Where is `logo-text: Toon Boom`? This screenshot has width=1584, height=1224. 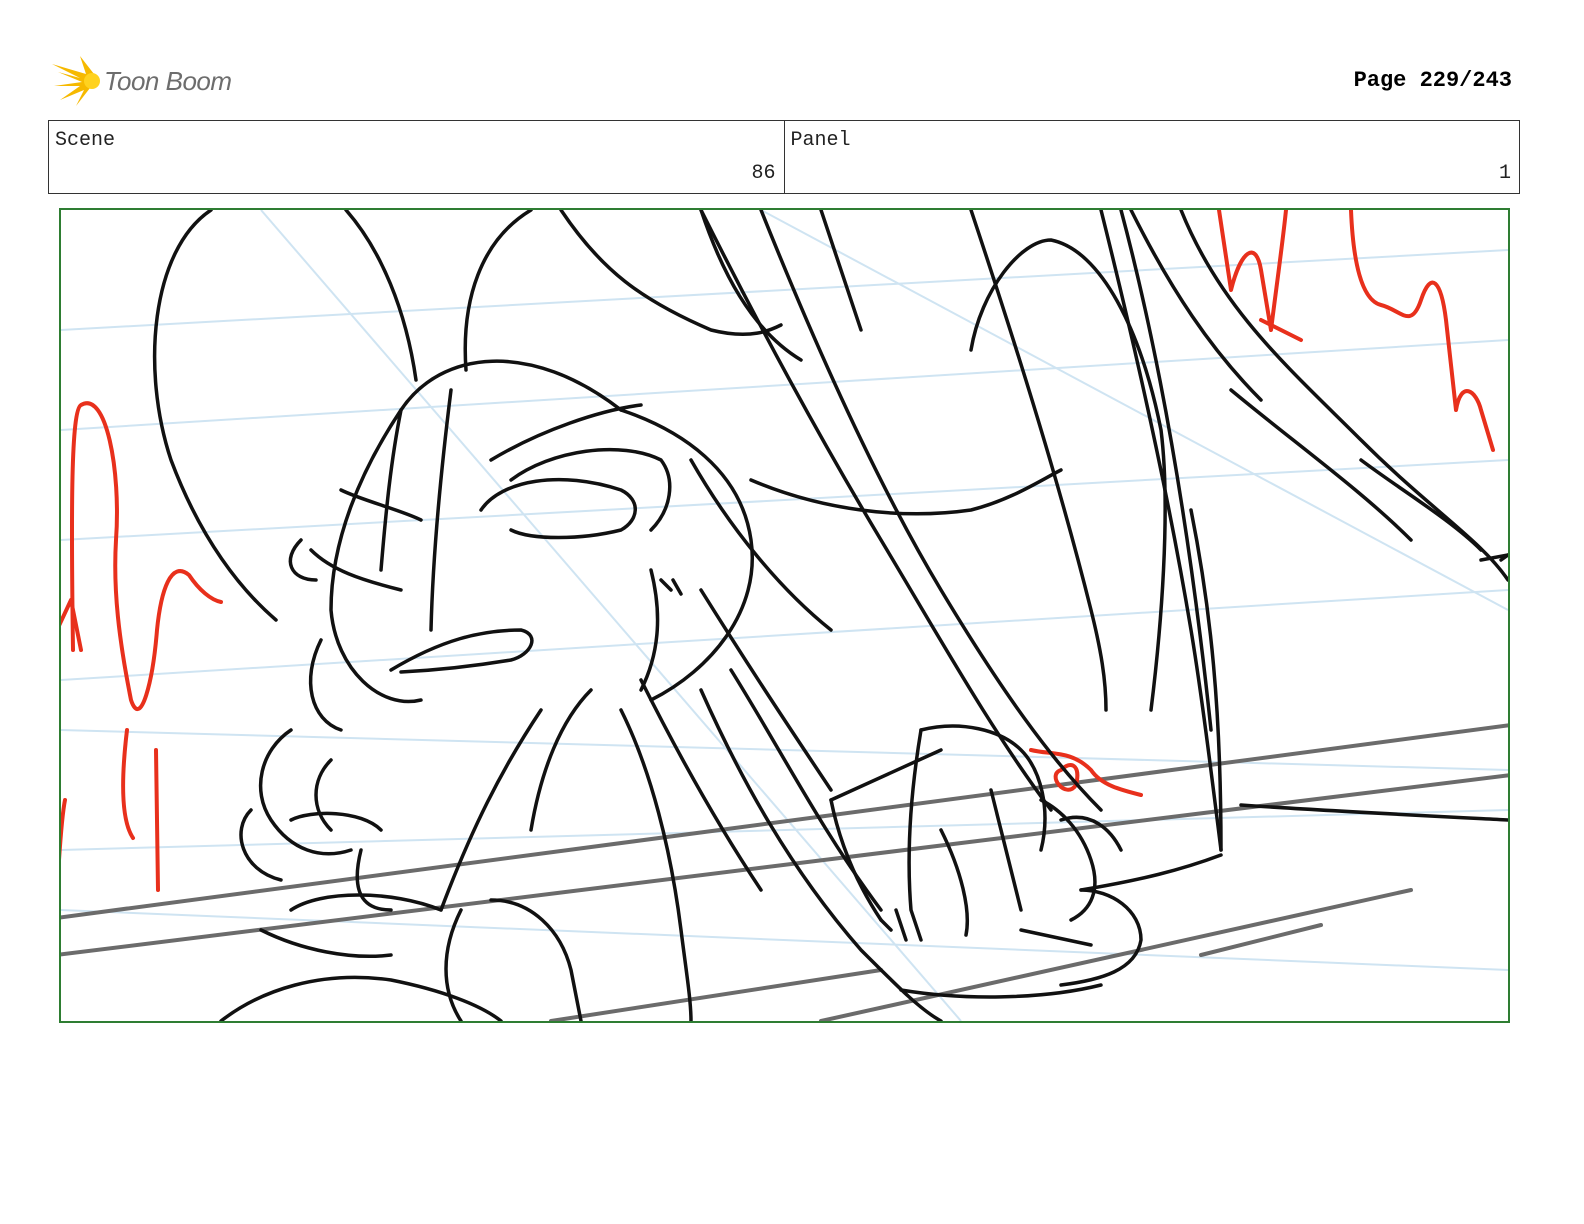
logo-text: Toon Boom is located at coordinates (168, 81).